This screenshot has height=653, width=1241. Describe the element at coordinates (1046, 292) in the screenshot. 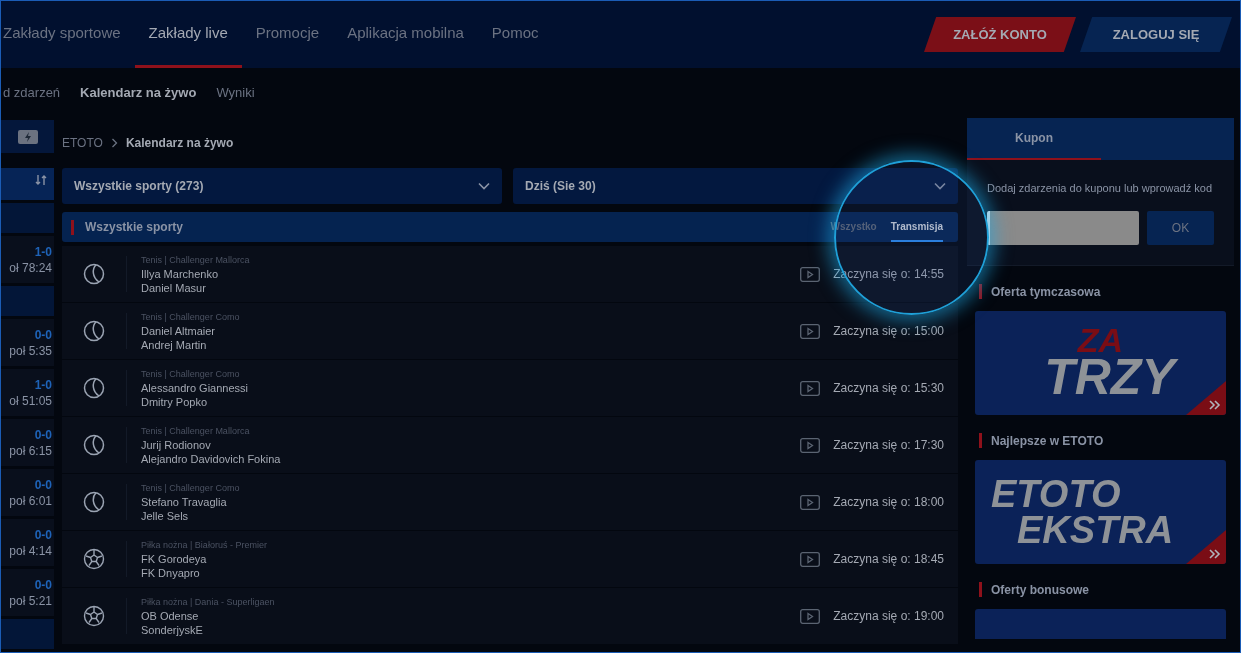

I see `section-title: Oferta tymczasowa` at that location.